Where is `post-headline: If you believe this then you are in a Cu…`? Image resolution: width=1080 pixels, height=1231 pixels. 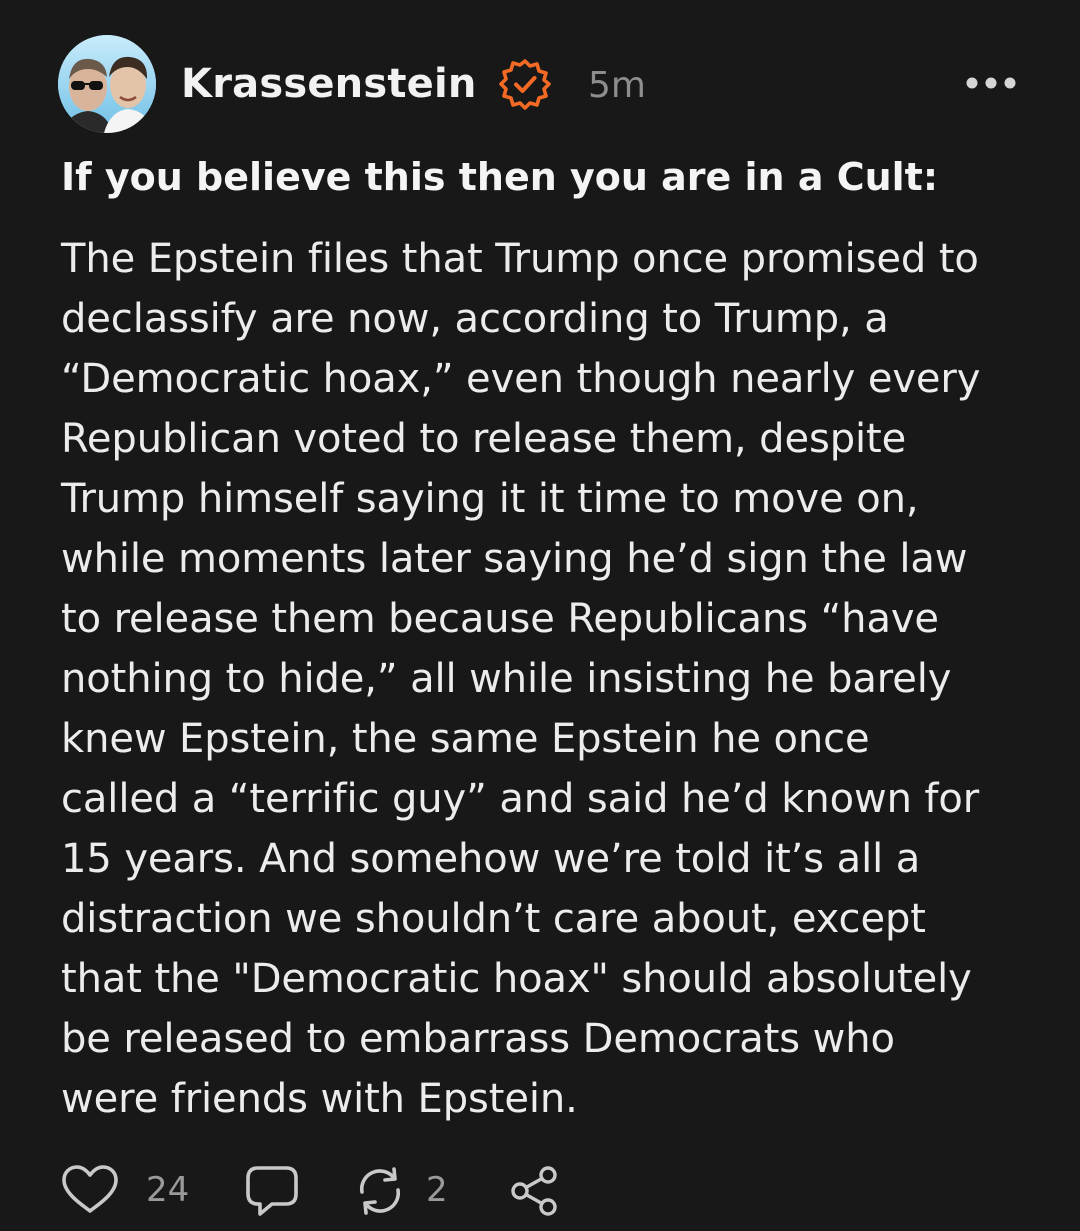 post-headline: If you believe this then you are in a Cu… is located at coordinates (500, 177).